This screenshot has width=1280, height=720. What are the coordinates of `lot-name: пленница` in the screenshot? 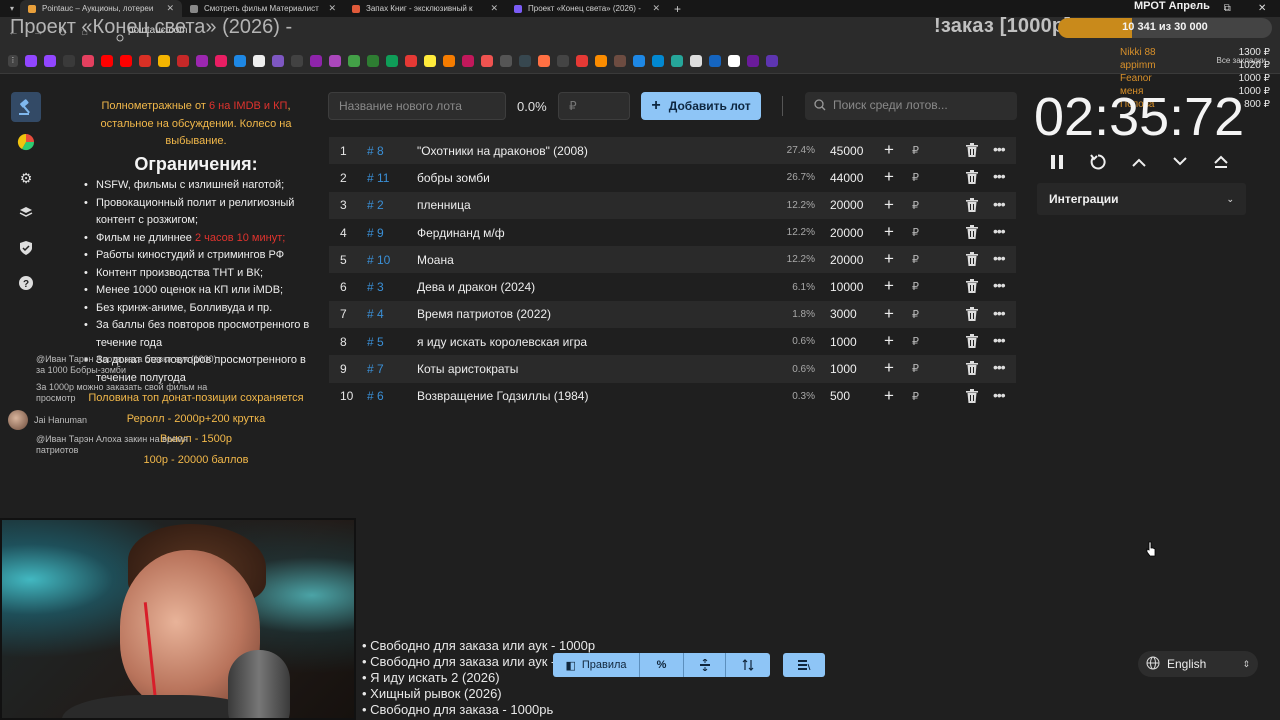 It's located at (587, 205).